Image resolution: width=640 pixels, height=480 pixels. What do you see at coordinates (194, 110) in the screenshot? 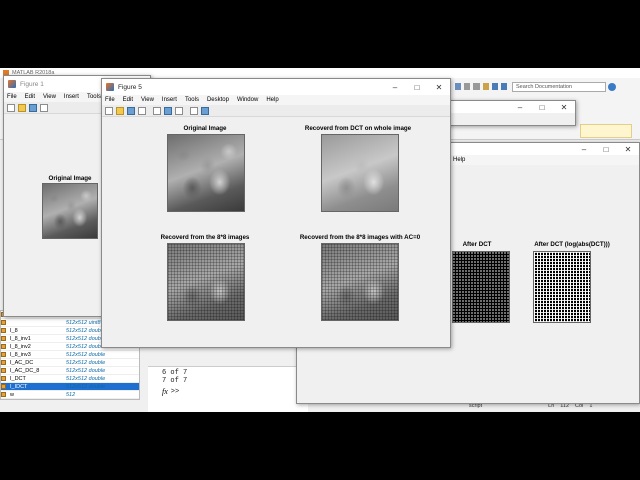
I see `hide-plot-tools-icon` at bounding box center [194, 110].